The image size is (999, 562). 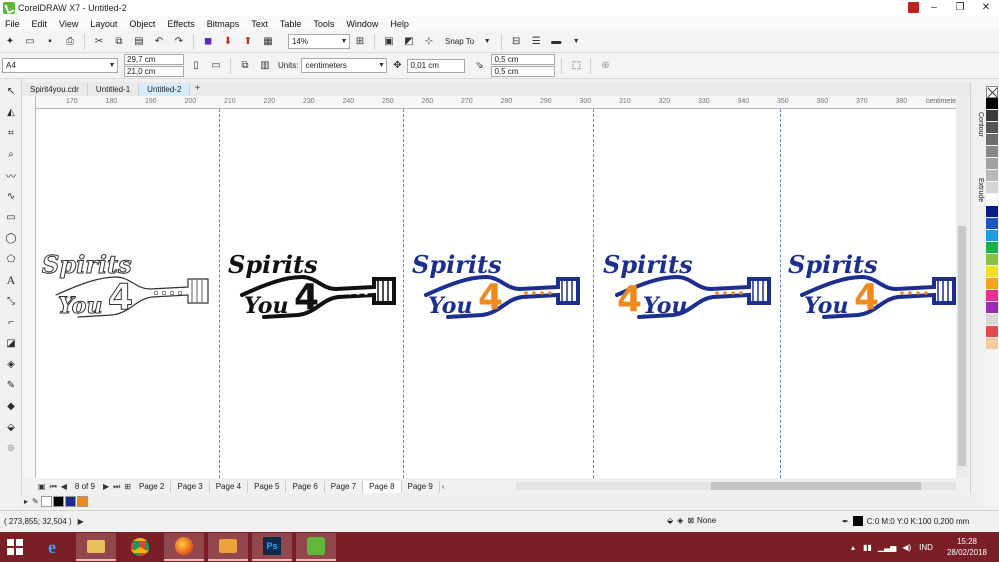 I want to click on add-tool-icon: ⊕, so click(x=11, y=448).